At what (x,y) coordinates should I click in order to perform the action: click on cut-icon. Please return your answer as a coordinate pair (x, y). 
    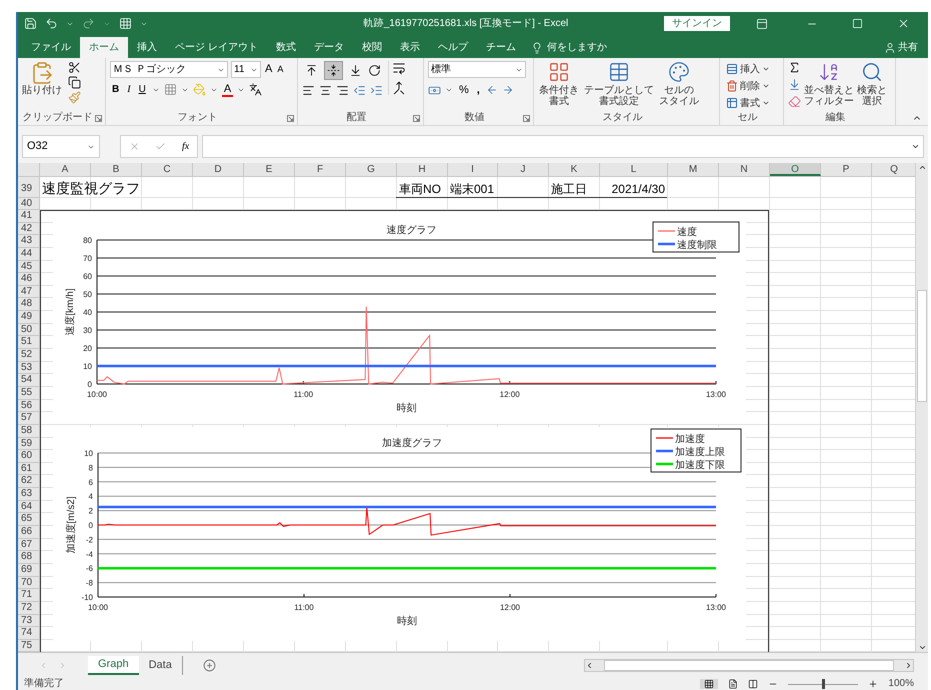
    Looking at the image, I should click on (74, 67).